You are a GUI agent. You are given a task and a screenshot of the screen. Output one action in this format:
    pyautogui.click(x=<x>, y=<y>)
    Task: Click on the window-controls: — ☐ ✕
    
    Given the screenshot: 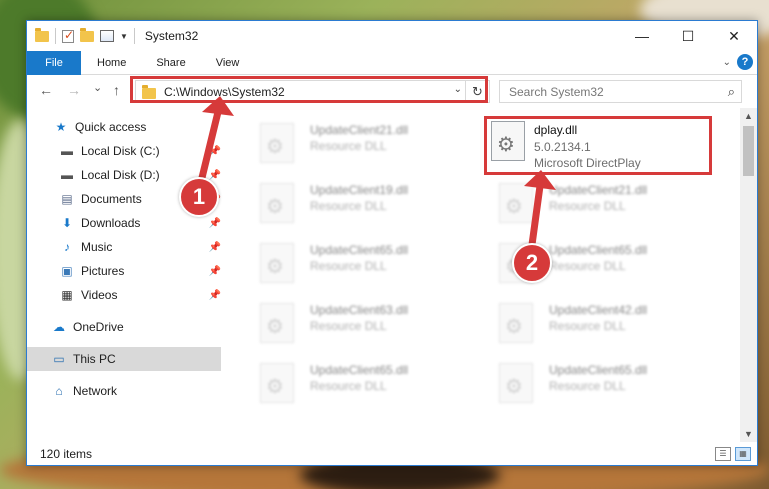 What is the action you would take?
    pyautogui.click(x=688, y=36)
    